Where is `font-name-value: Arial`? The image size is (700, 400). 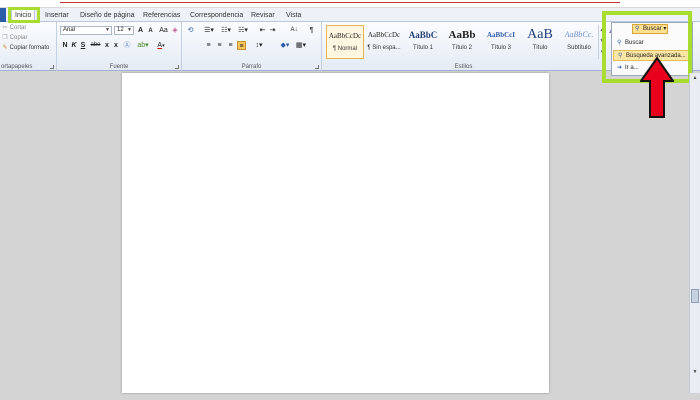 font-name-value: Arial is located at coordinates (69, 30).